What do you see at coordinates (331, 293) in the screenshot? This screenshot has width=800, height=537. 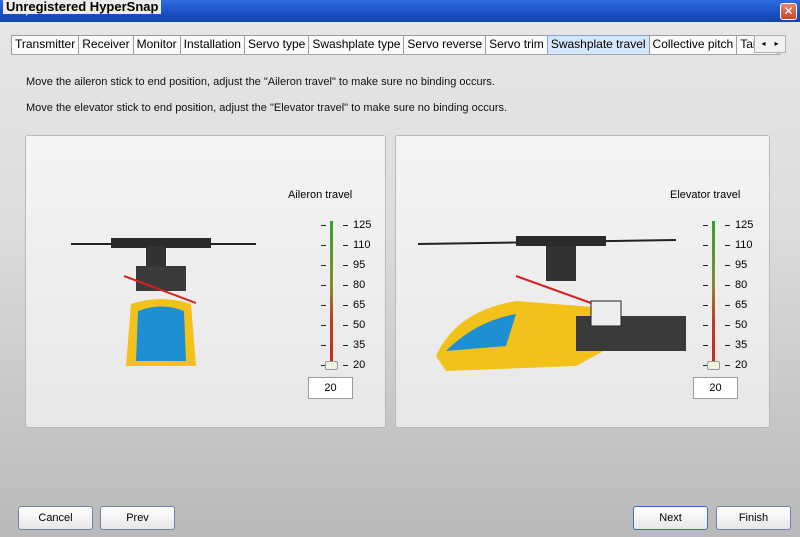 I see `aileron-gauge-bar` at bounding box center [331, 293].